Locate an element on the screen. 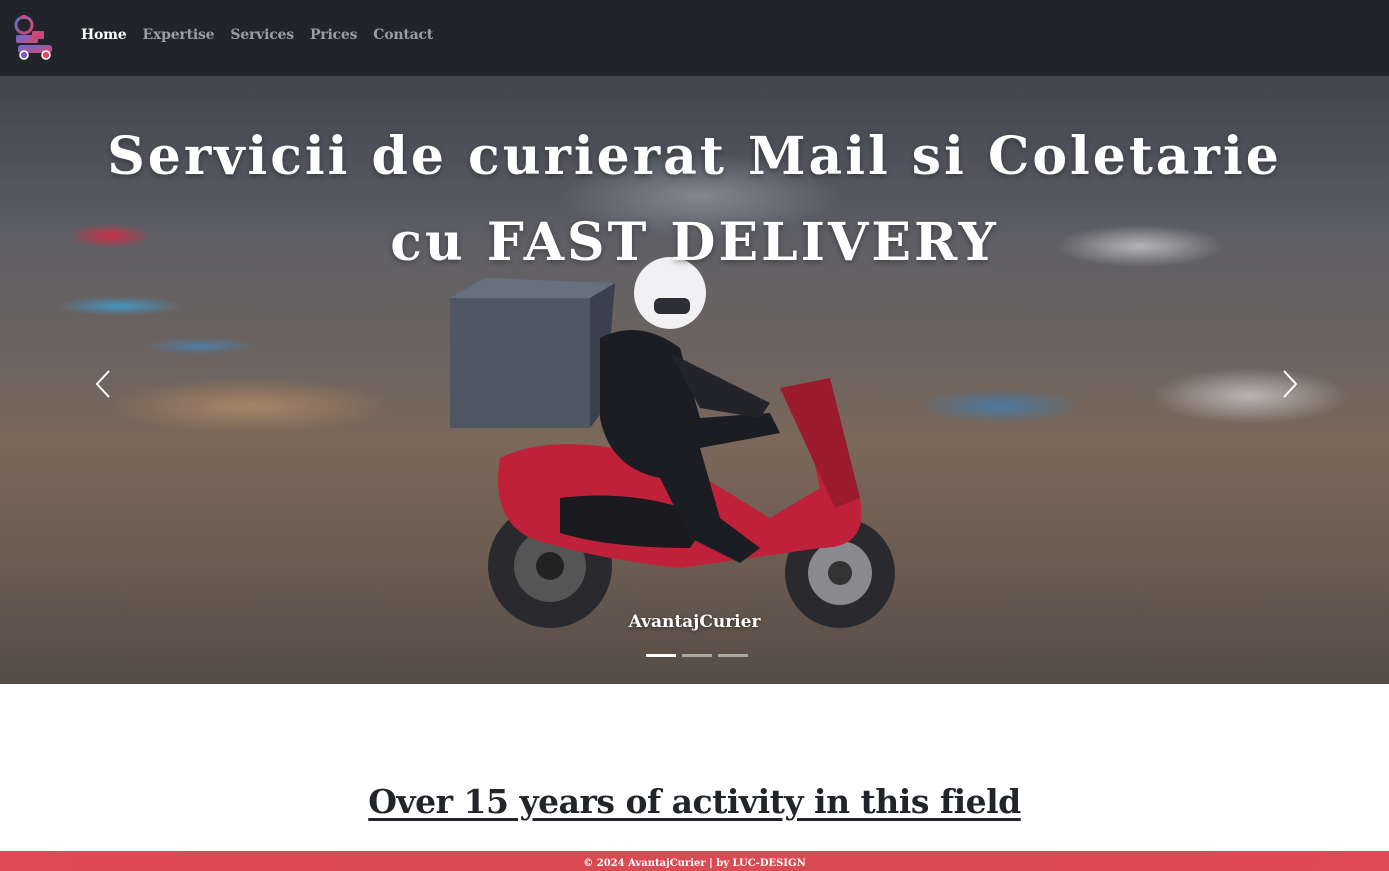 The height and width of the screenshot is (871, 1389). nav-link-contact: Contact is located at coordinates (403, 35).